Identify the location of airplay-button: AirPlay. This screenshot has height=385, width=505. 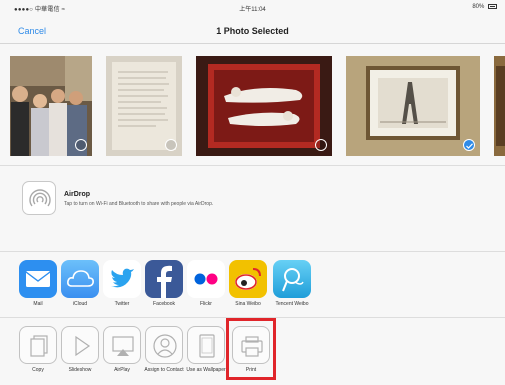
(122, 349).